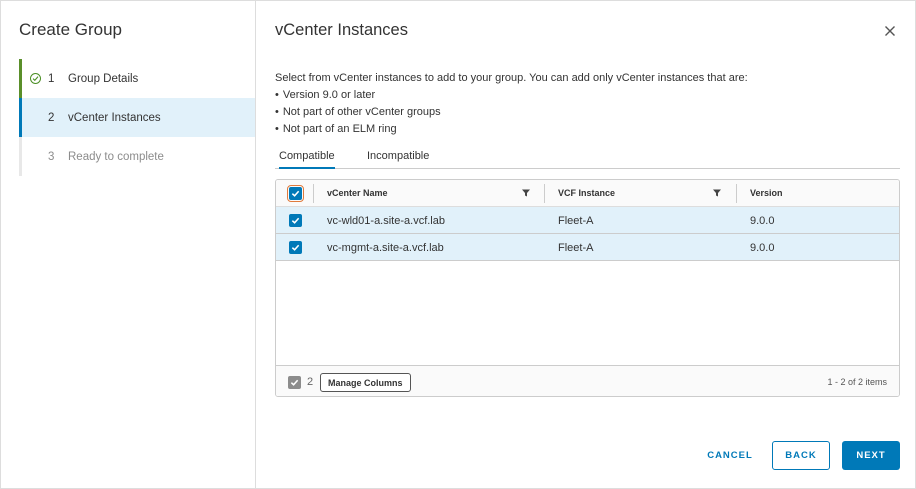 The width and height of the screenshot is (916, 489). I want to click on cell-vcenter-name: vc-mgmt-a.site-a.vcf.lab, so click(385, 248).